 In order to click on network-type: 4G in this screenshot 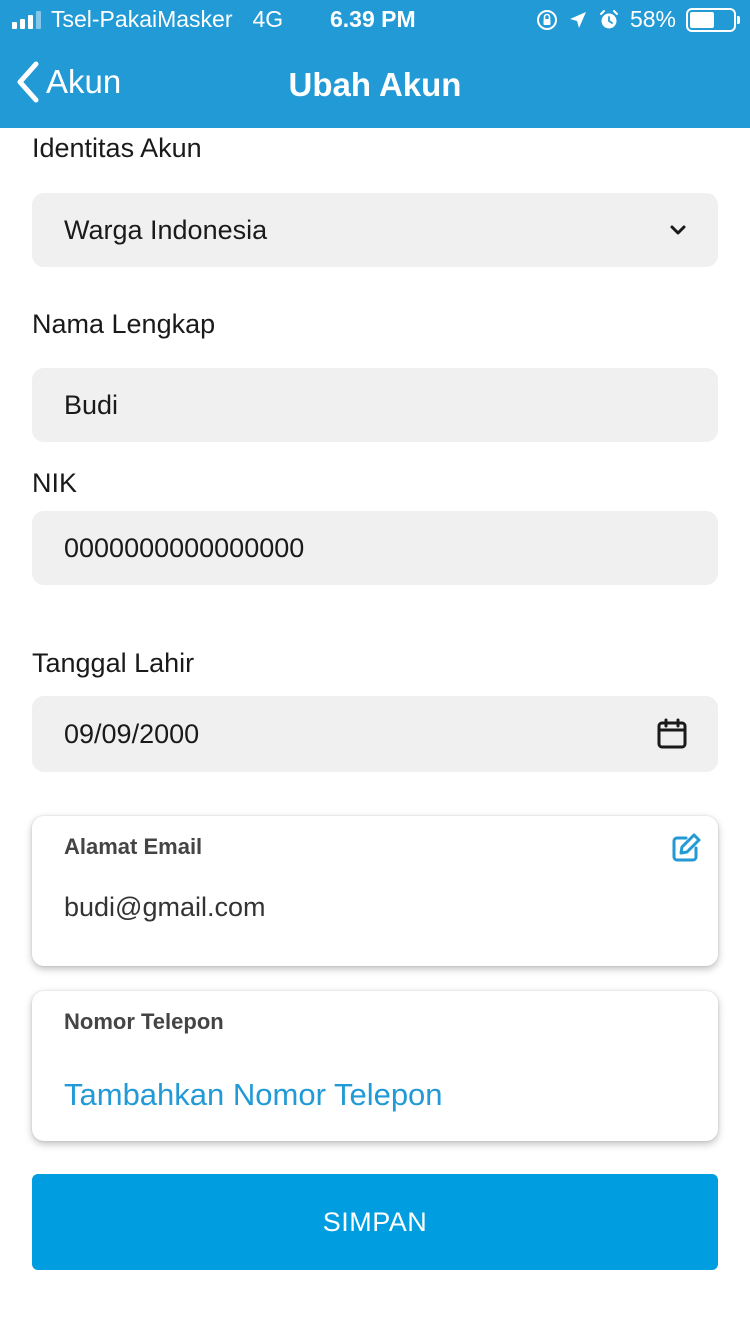, I will do `click(268, 19)`.